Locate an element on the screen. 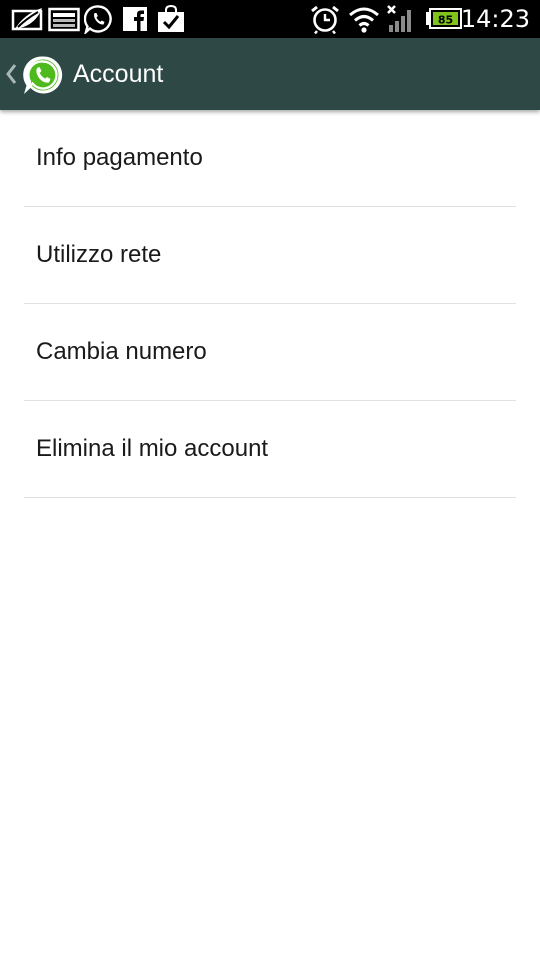  status-bar: 85 14:23 is located at coordinates (270, 19).